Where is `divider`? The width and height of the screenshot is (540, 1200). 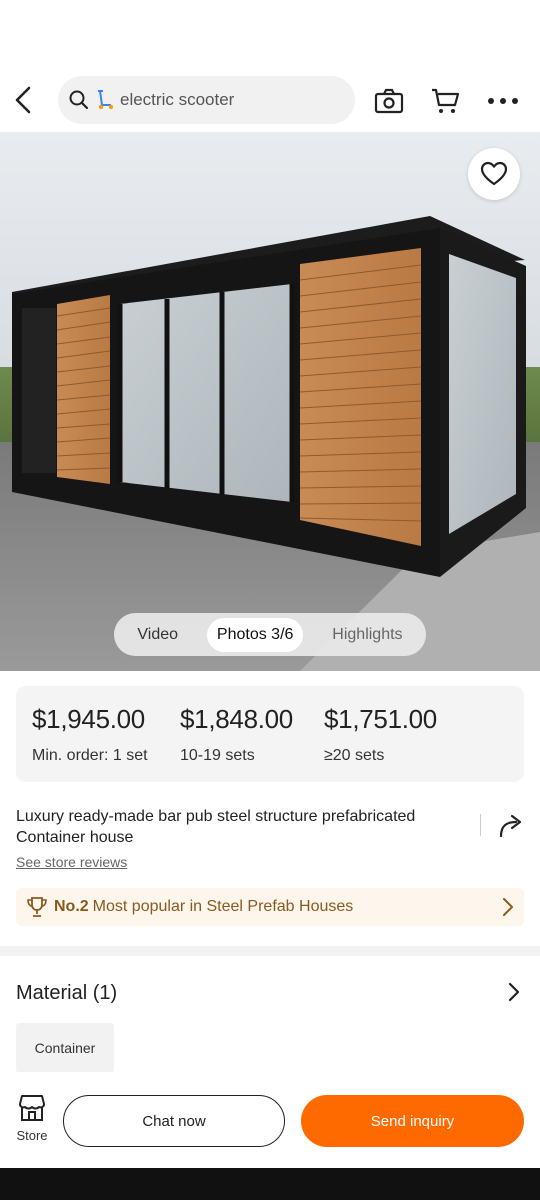
divider is located at coordinates (480, 825).